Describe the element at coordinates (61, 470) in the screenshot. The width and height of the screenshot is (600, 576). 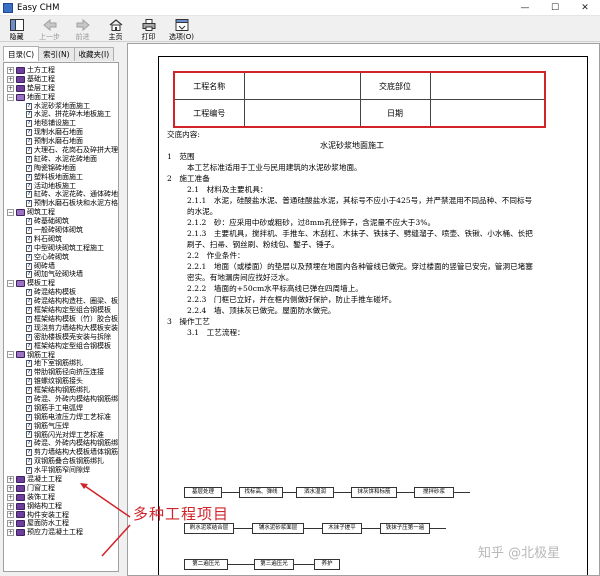
I see `tree-topic: ? 水平钢筋窄间隙焊` at that location.